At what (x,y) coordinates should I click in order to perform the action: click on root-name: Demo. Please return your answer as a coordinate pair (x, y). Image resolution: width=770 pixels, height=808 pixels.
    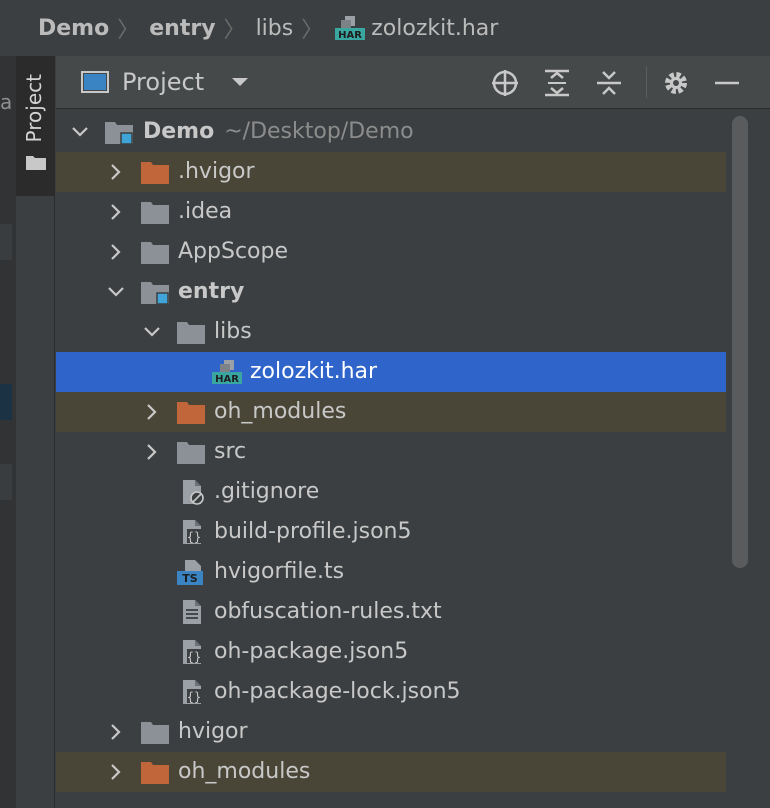
    Looking at the image, I should click on (179, 131).